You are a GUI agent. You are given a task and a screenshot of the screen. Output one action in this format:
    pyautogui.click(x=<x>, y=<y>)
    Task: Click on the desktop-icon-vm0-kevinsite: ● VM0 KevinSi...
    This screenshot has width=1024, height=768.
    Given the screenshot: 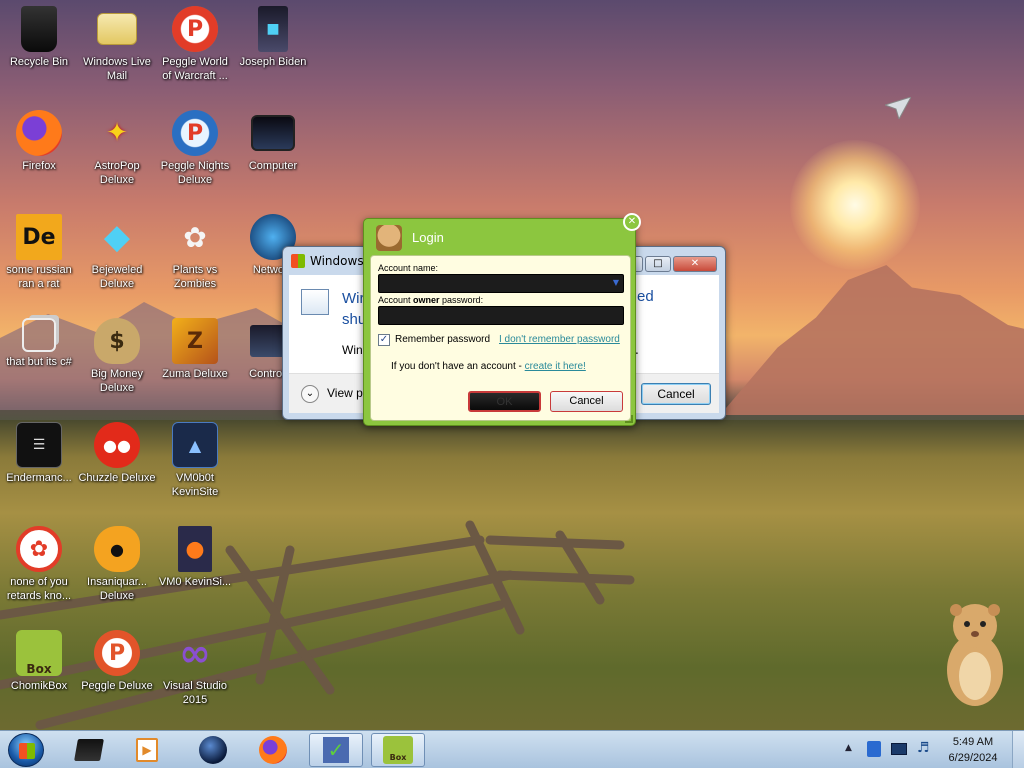 What is the action you would take?
    pyautogui.click(x=195, y=557)
    